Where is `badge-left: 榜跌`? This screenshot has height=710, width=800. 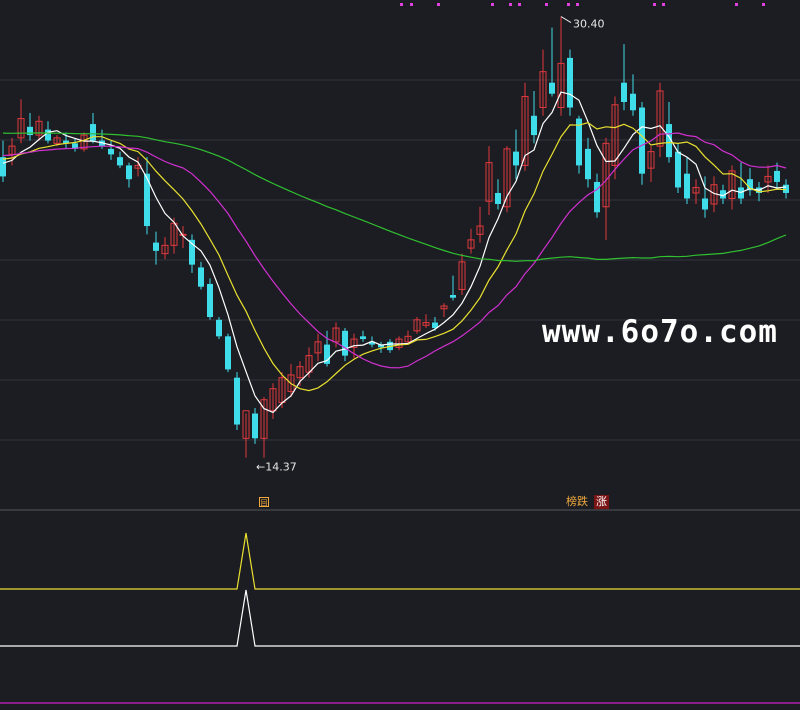
badge-left: 榜跌 is located at coordinates (577, 501).